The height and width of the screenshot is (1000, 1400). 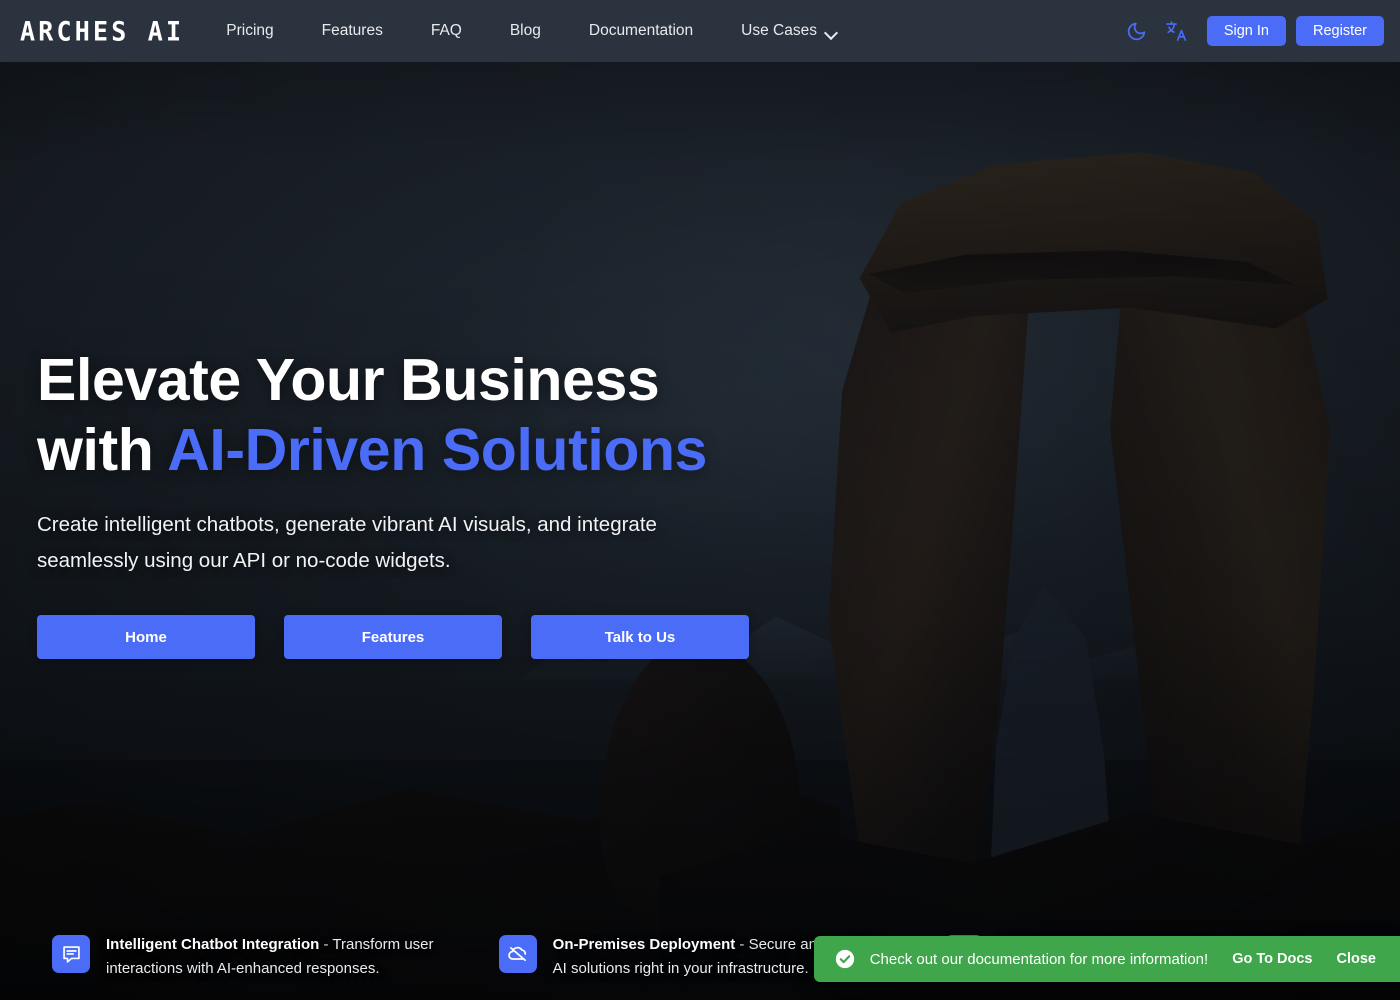 I want to click on chevron-down-icon, so click(x=831, y=31).